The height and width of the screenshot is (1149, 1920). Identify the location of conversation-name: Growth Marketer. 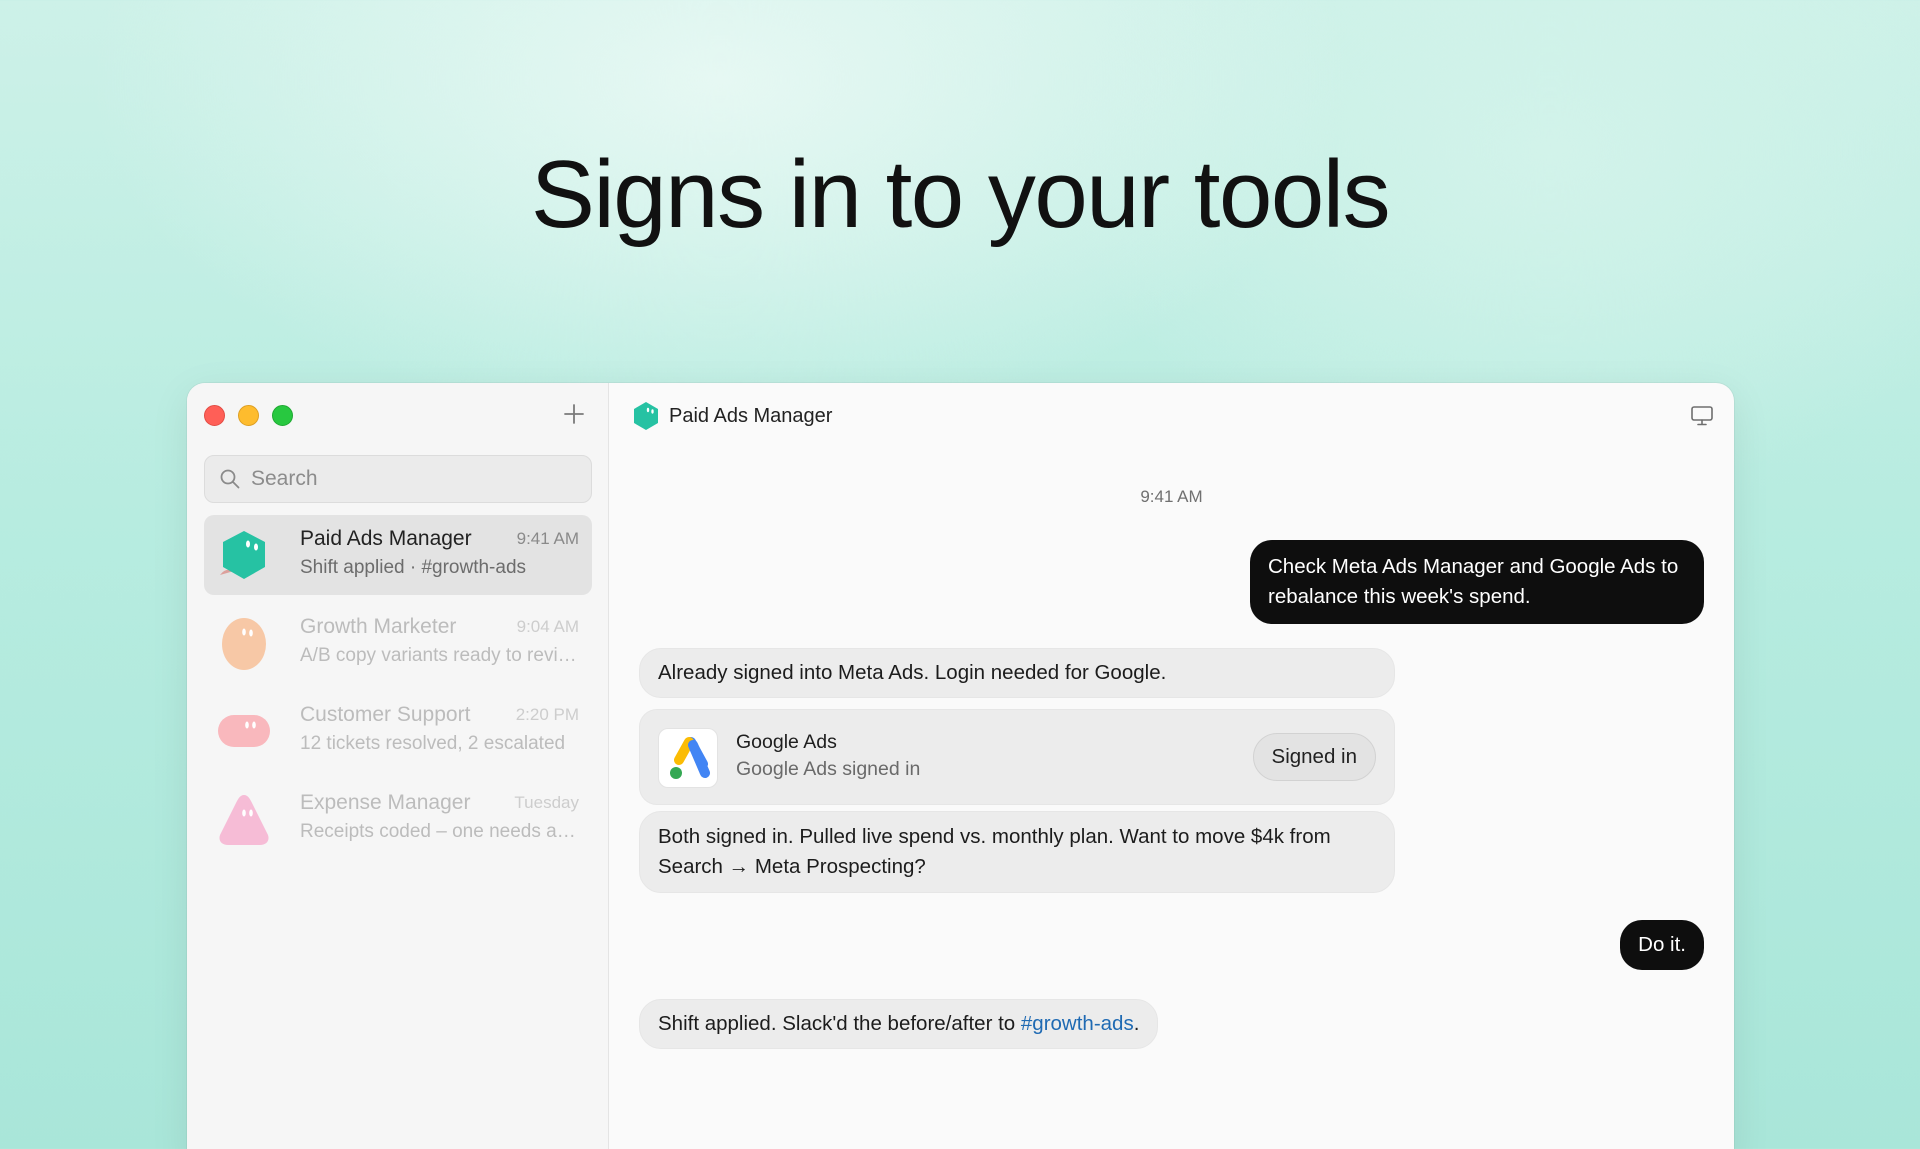
(378, 626).